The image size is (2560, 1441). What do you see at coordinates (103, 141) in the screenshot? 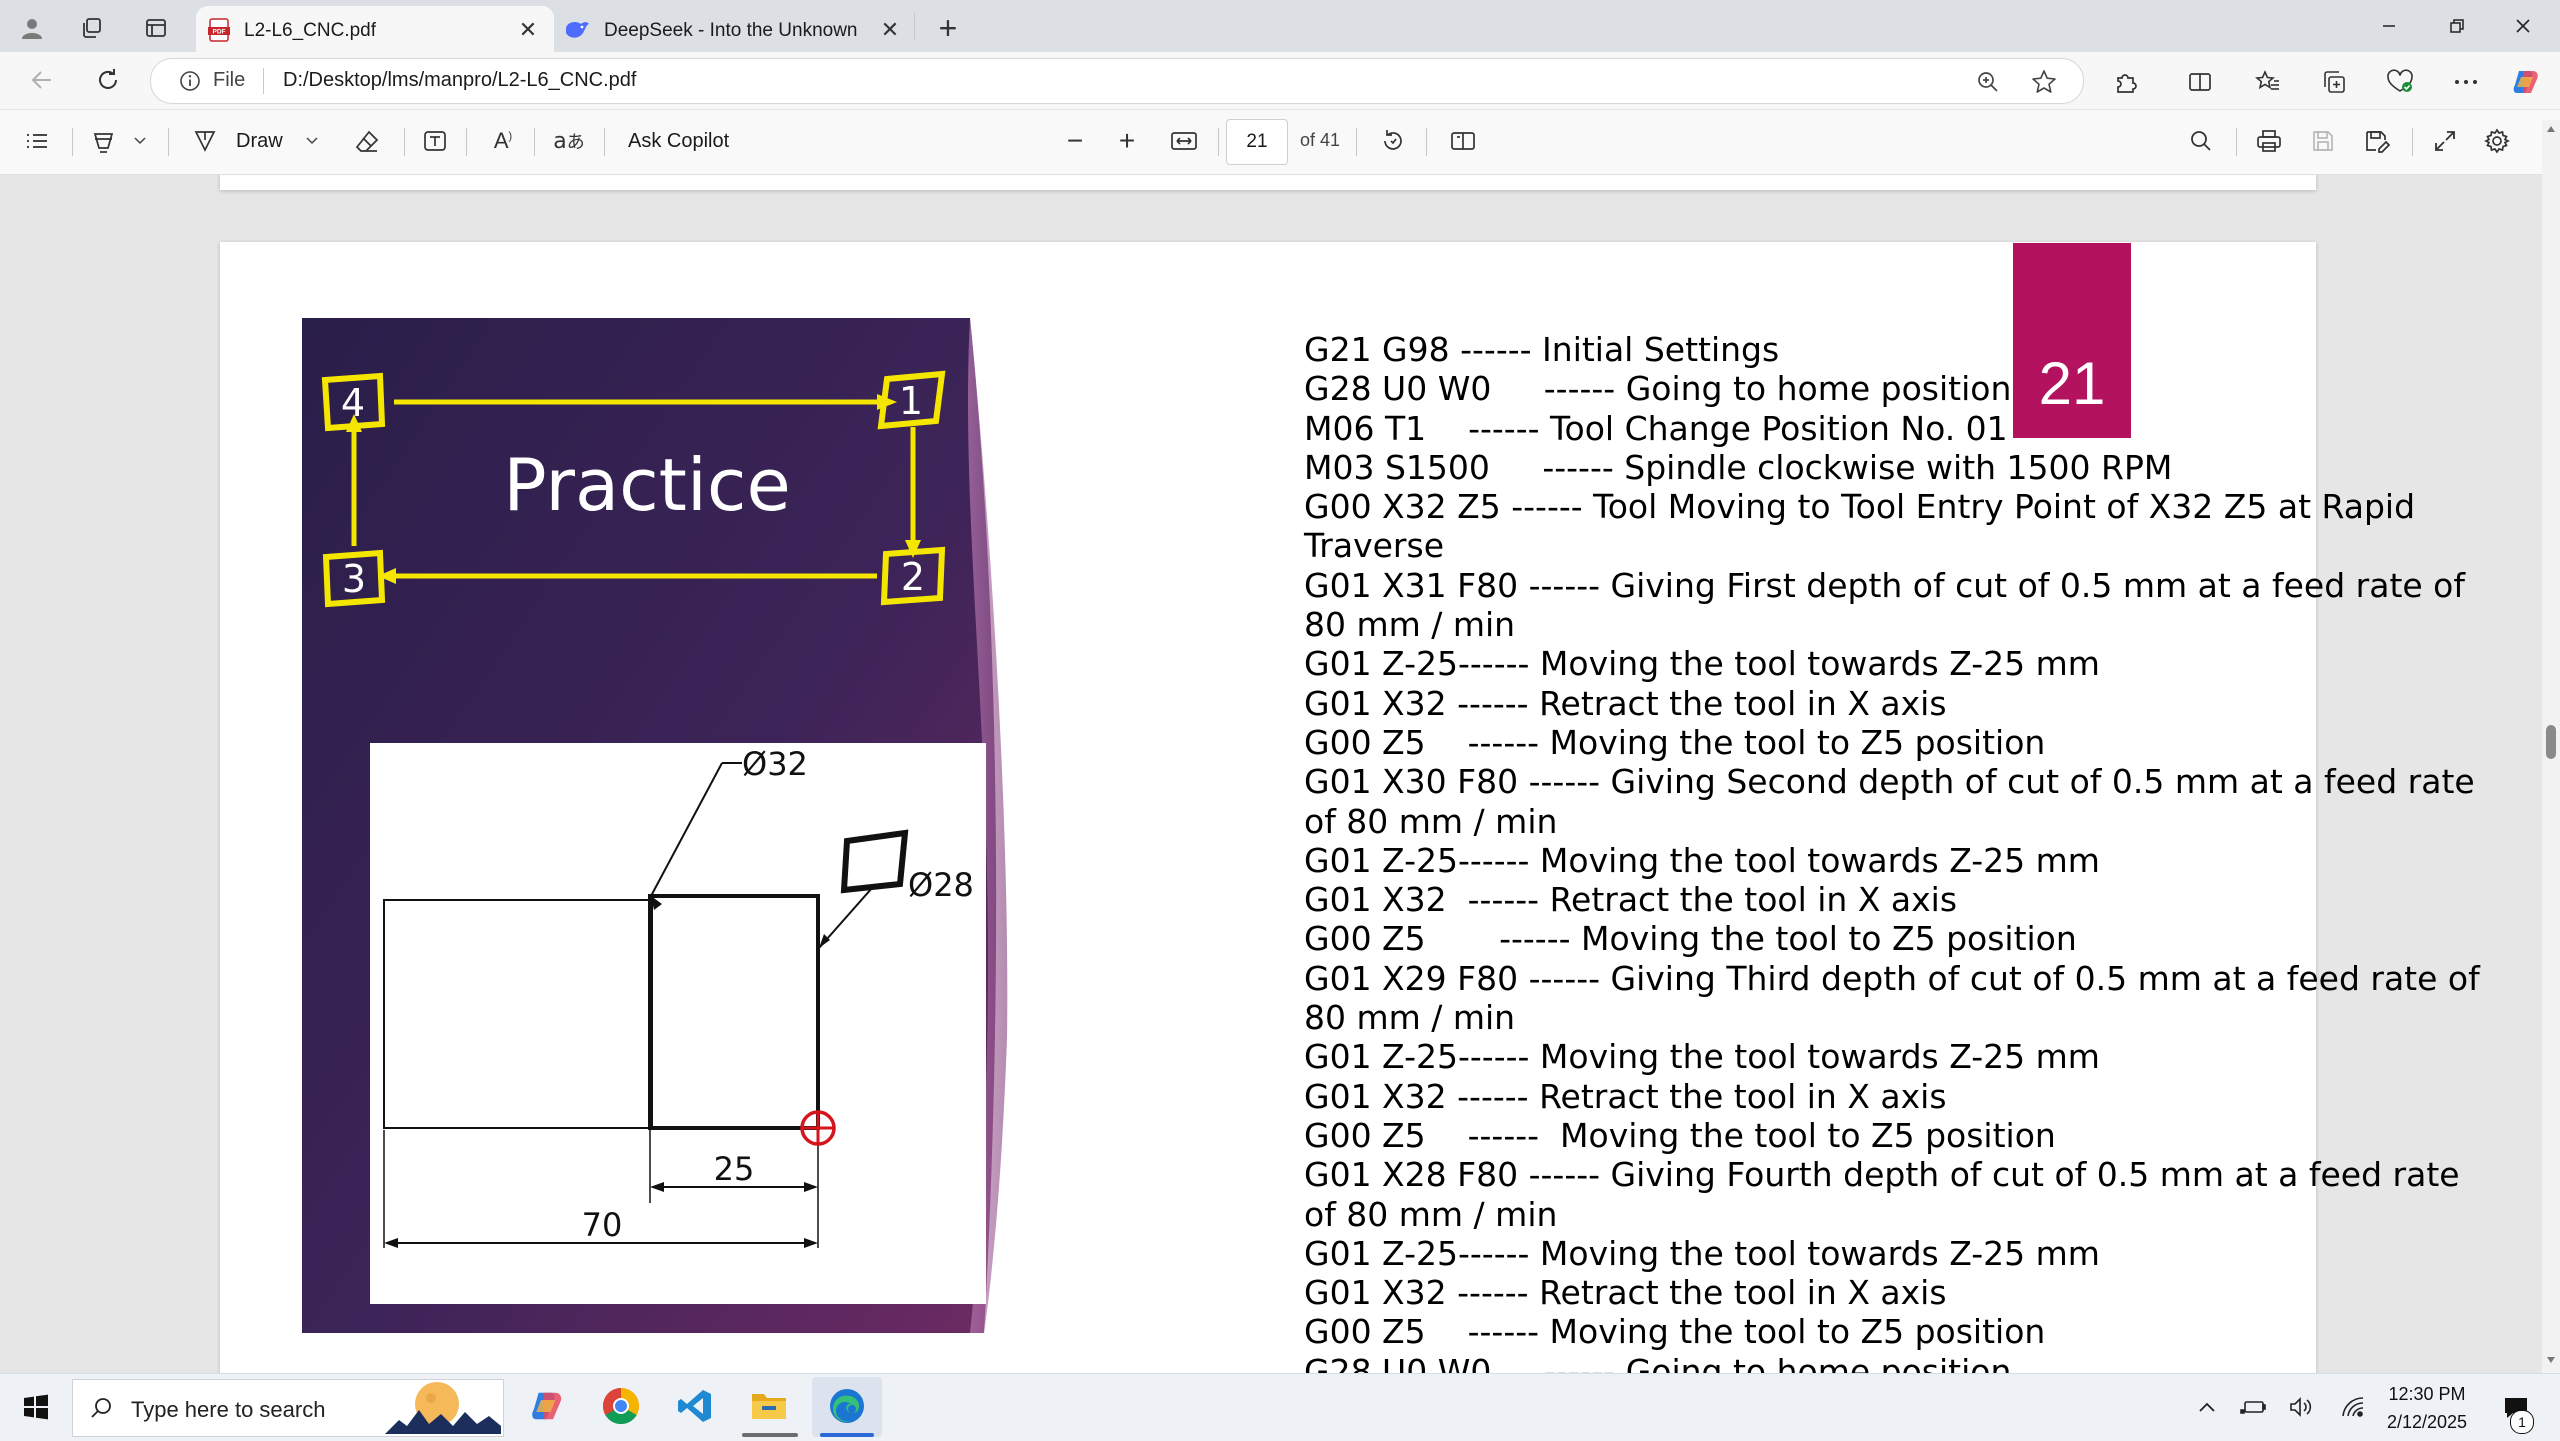
I see `highlight-icon` at bounding box center [103, 141].